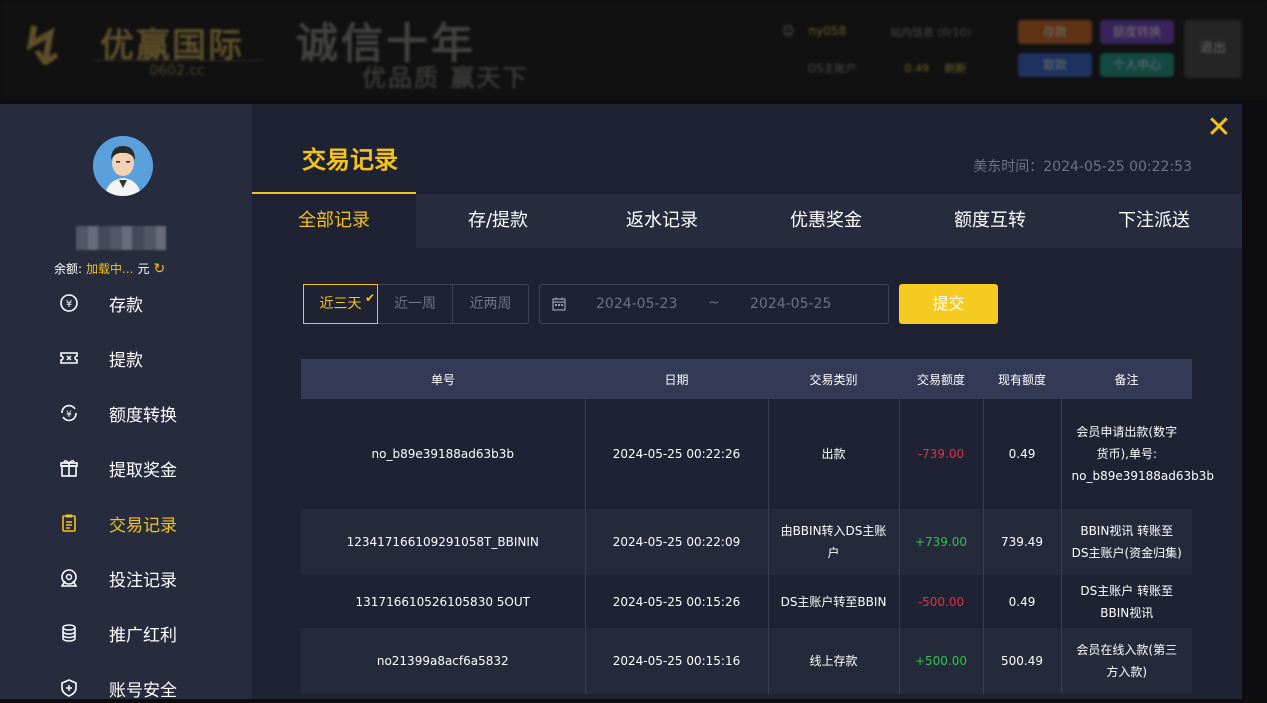 This screenshot has height=703, width=1267. What do you see at coordinates (826, 221) in the screenshot?
I see `tab-promotion: 优惠奖金` at bounding box center [826, 221].